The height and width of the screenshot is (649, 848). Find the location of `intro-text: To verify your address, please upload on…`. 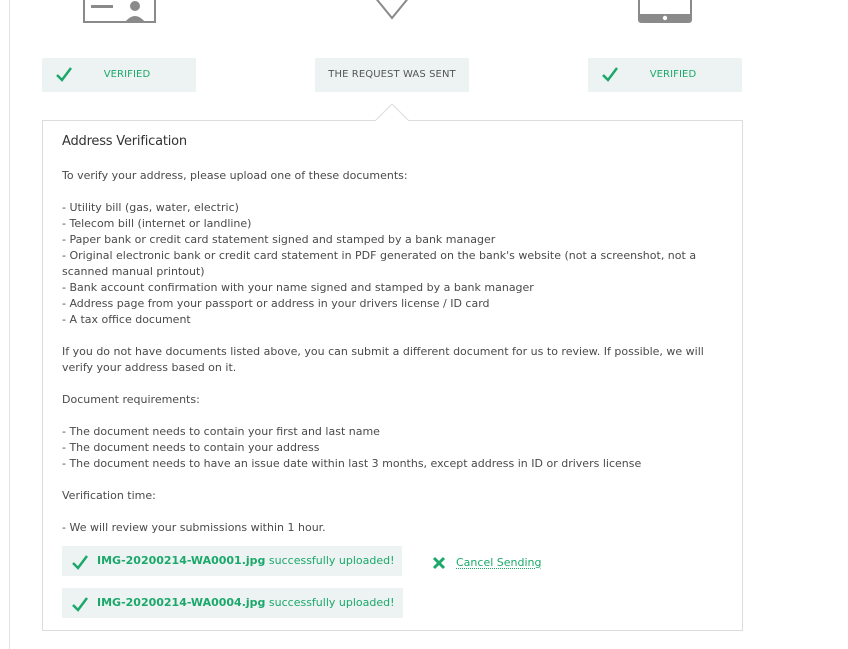

intro-text: To verify your address, please upload on… is located at coordinates (235, 175).